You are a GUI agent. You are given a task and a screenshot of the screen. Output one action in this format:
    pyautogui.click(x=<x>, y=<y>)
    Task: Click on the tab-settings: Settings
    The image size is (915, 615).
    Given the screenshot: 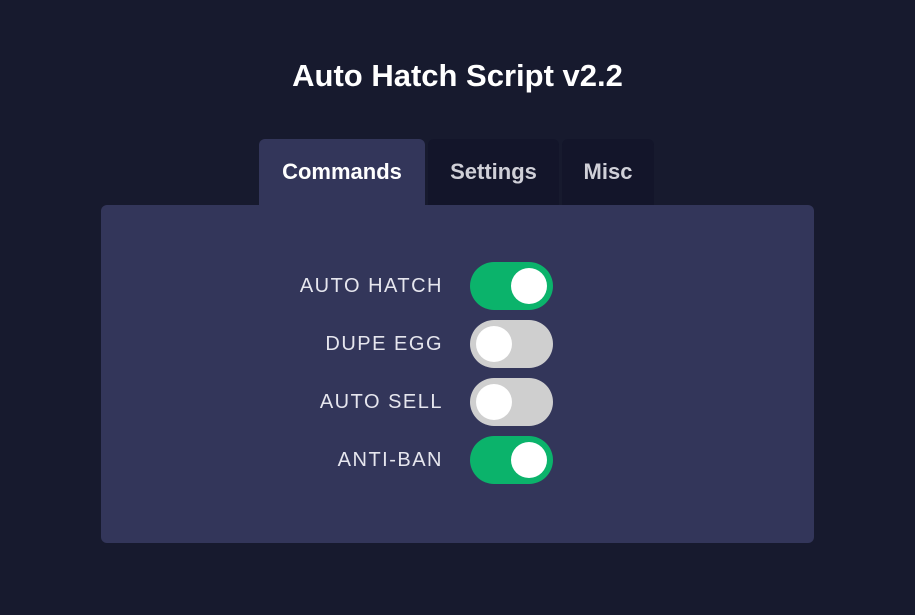 What is the action you would take?
    pyautogui.click(x=493, y=172)
    